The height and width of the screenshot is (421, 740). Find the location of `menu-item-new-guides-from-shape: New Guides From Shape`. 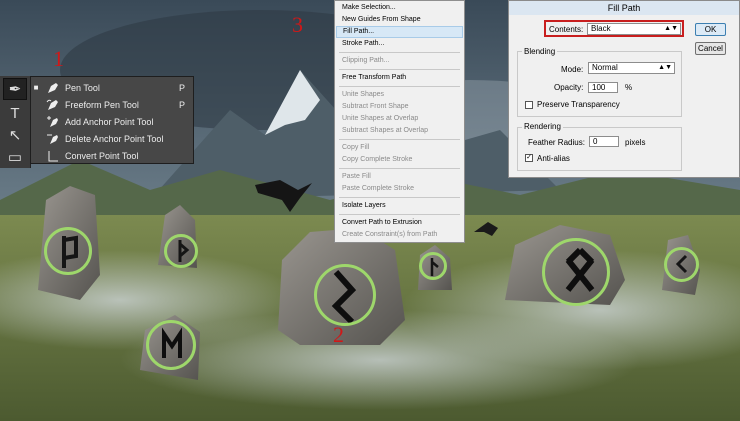

menu-item-new-guides-from-shape: New Guides From Shape is located at coordinates (399, 20).